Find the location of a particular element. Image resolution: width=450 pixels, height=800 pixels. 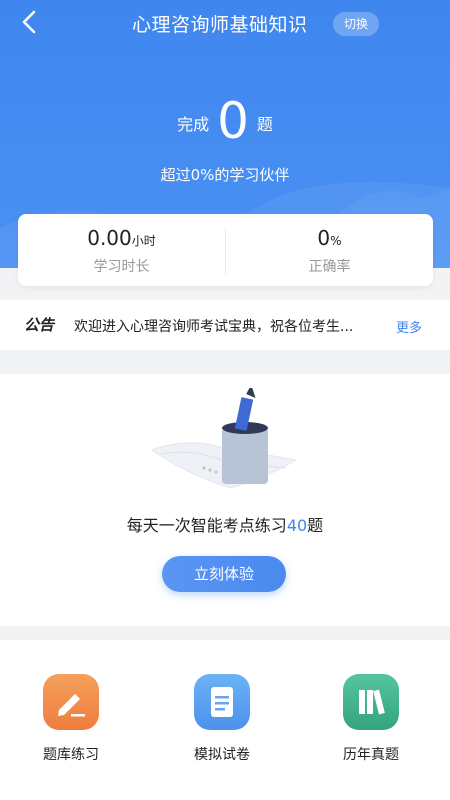

top-bar: 心理咨询师基础知识 切换 is located at coordinates (225, 23).